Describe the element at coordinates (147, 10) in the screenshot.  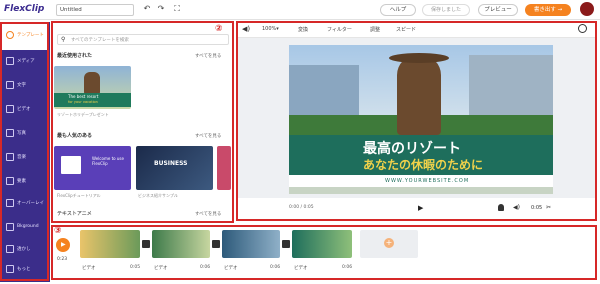
I see `undo-icon: ↶` at that location.